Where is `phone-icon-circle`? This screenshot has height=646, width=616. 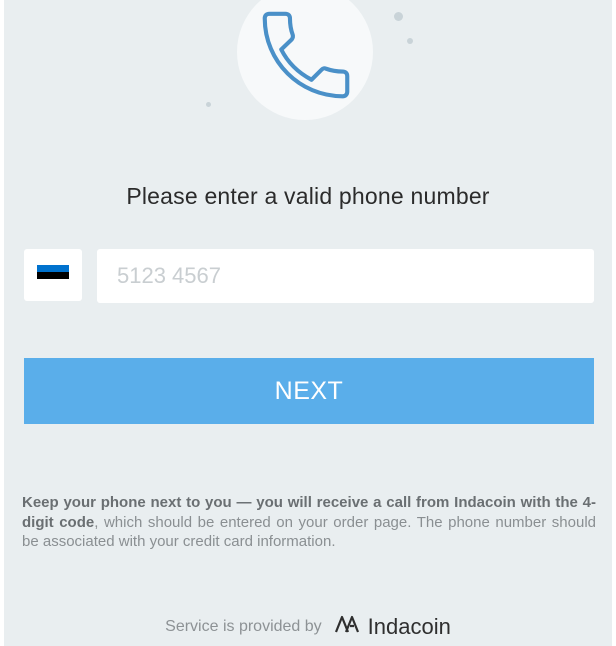
phone-icon-circle is located at coordinates (305, 60).